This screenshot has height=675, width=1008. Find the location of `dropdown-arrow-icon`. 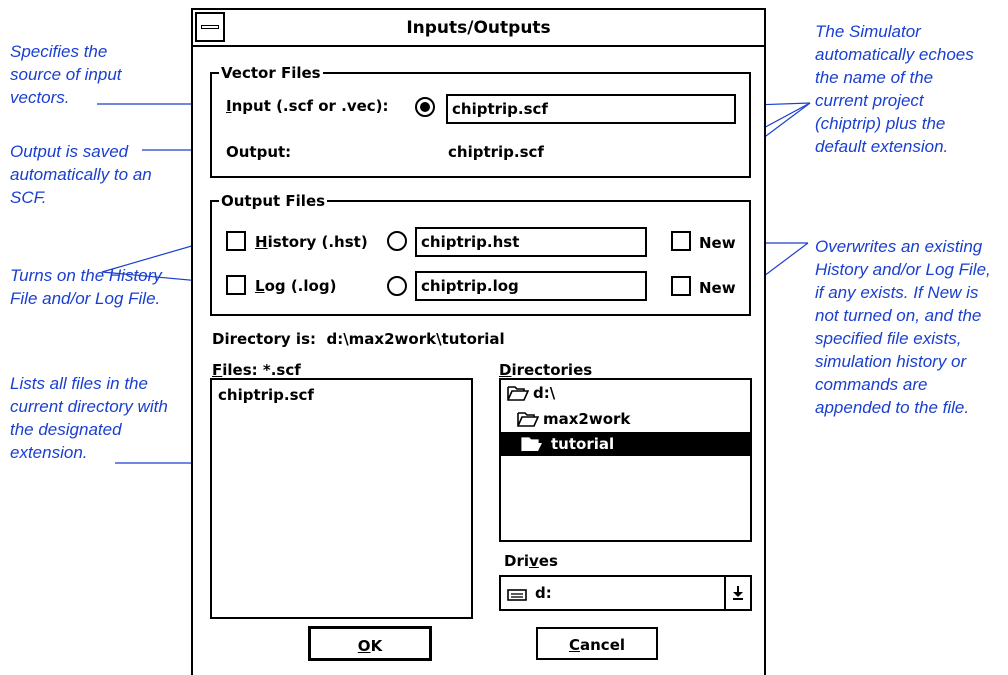

dropdown-arrow-icon is located at coordinates (738, 593).